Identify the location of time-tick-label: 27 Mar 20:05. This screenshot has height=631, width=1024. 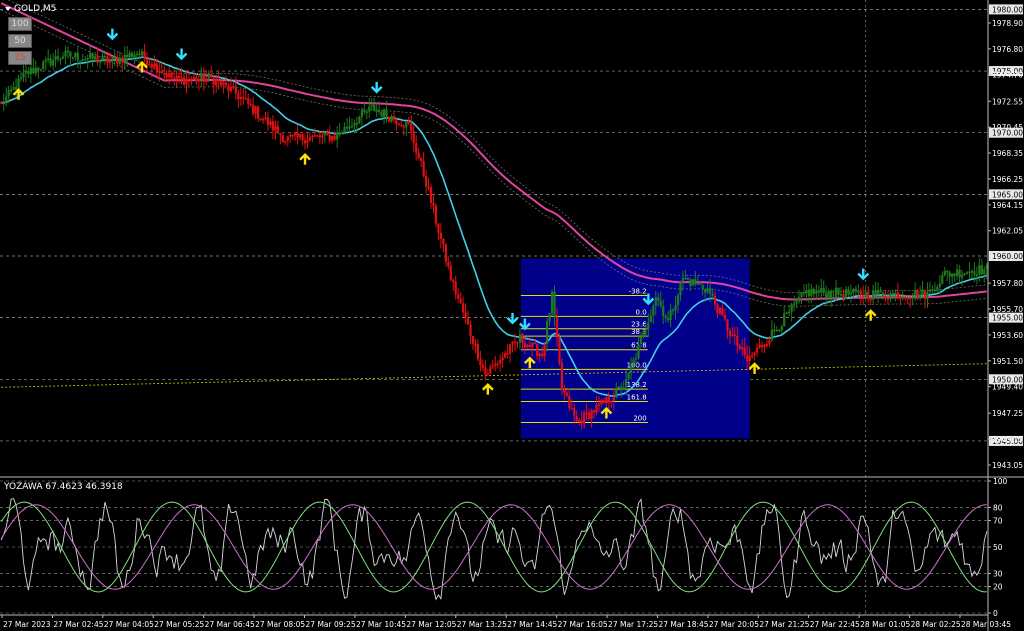
(734, 624).